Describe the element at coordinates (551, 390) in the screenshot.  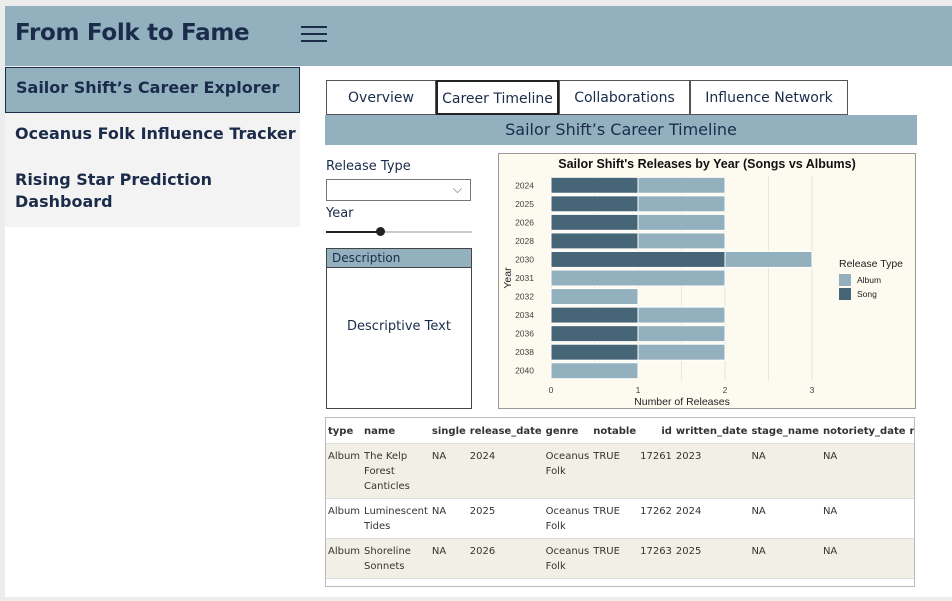
I see `x-tick-label: 0` at that location.